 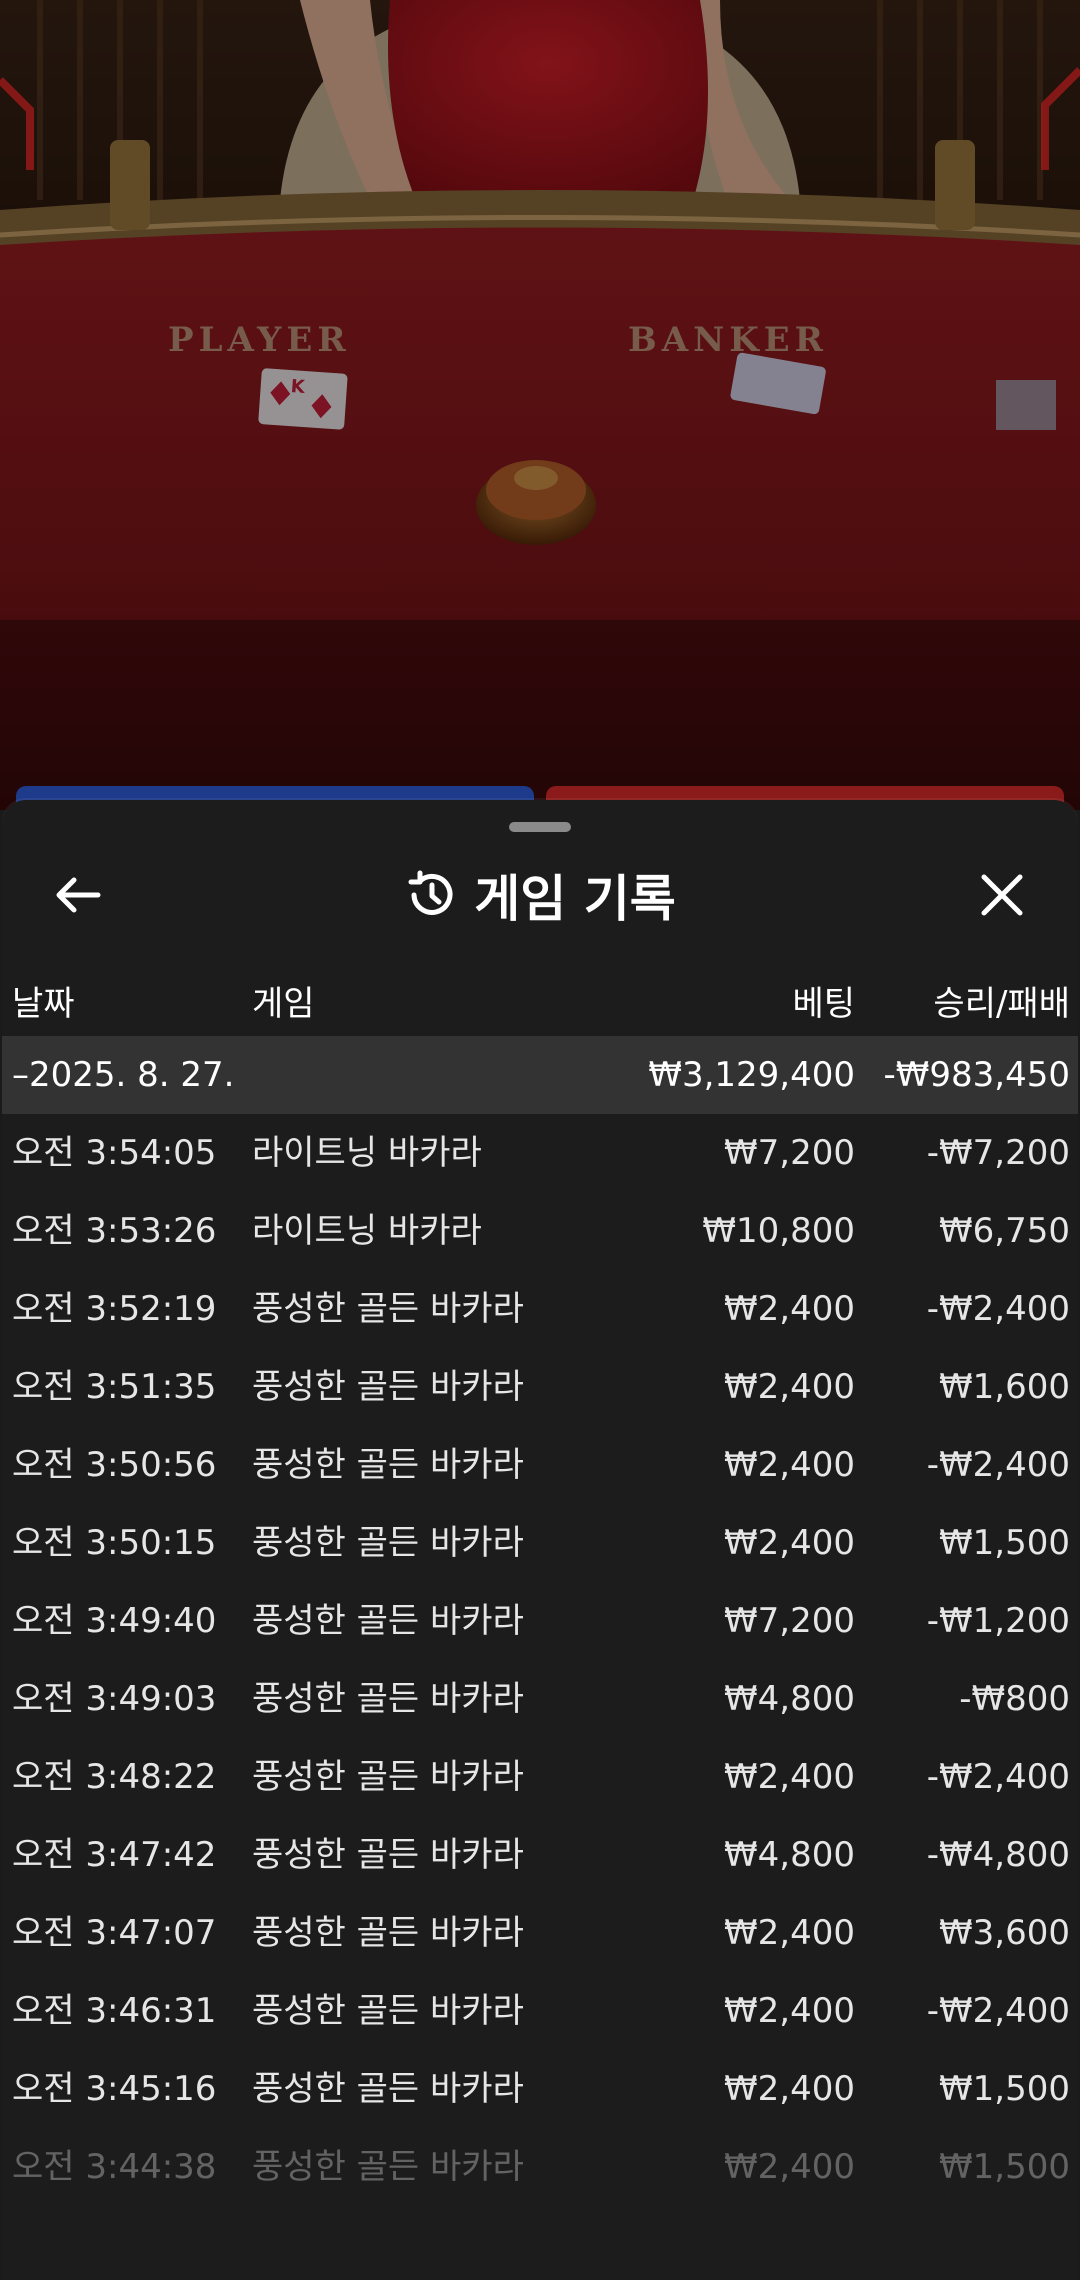 What do you see at coordinates (1004, 1933) in the screenshot?
I see `row-result: ₩3,600` at bounding box center [1004, 1933].